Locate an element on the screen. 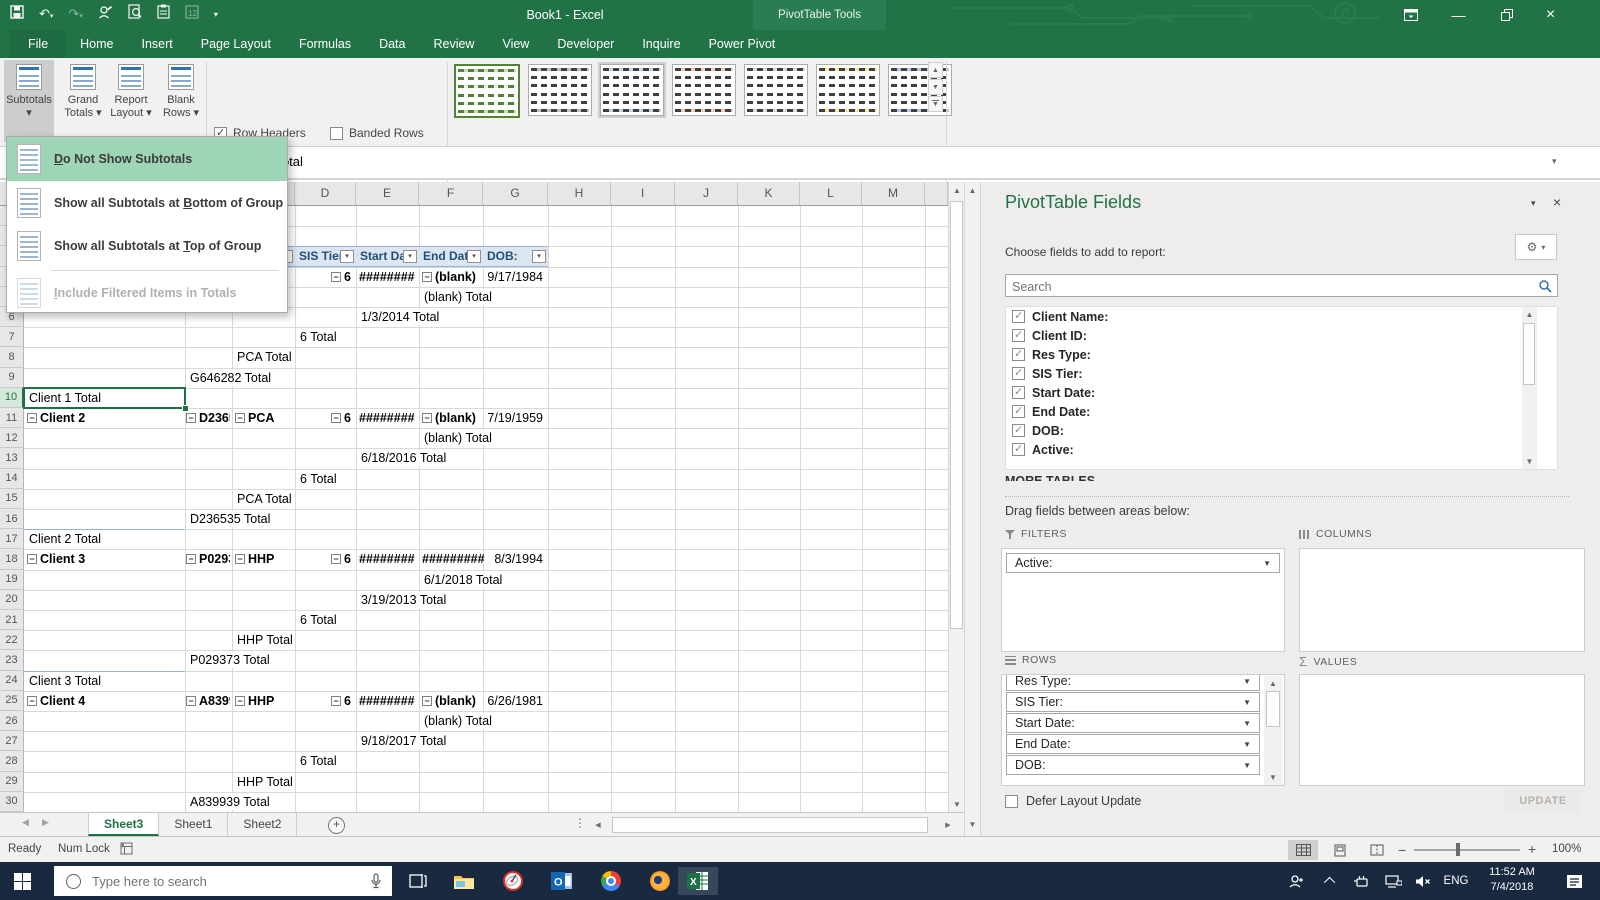  tab-review: Review is located at coordinates (453, 44).